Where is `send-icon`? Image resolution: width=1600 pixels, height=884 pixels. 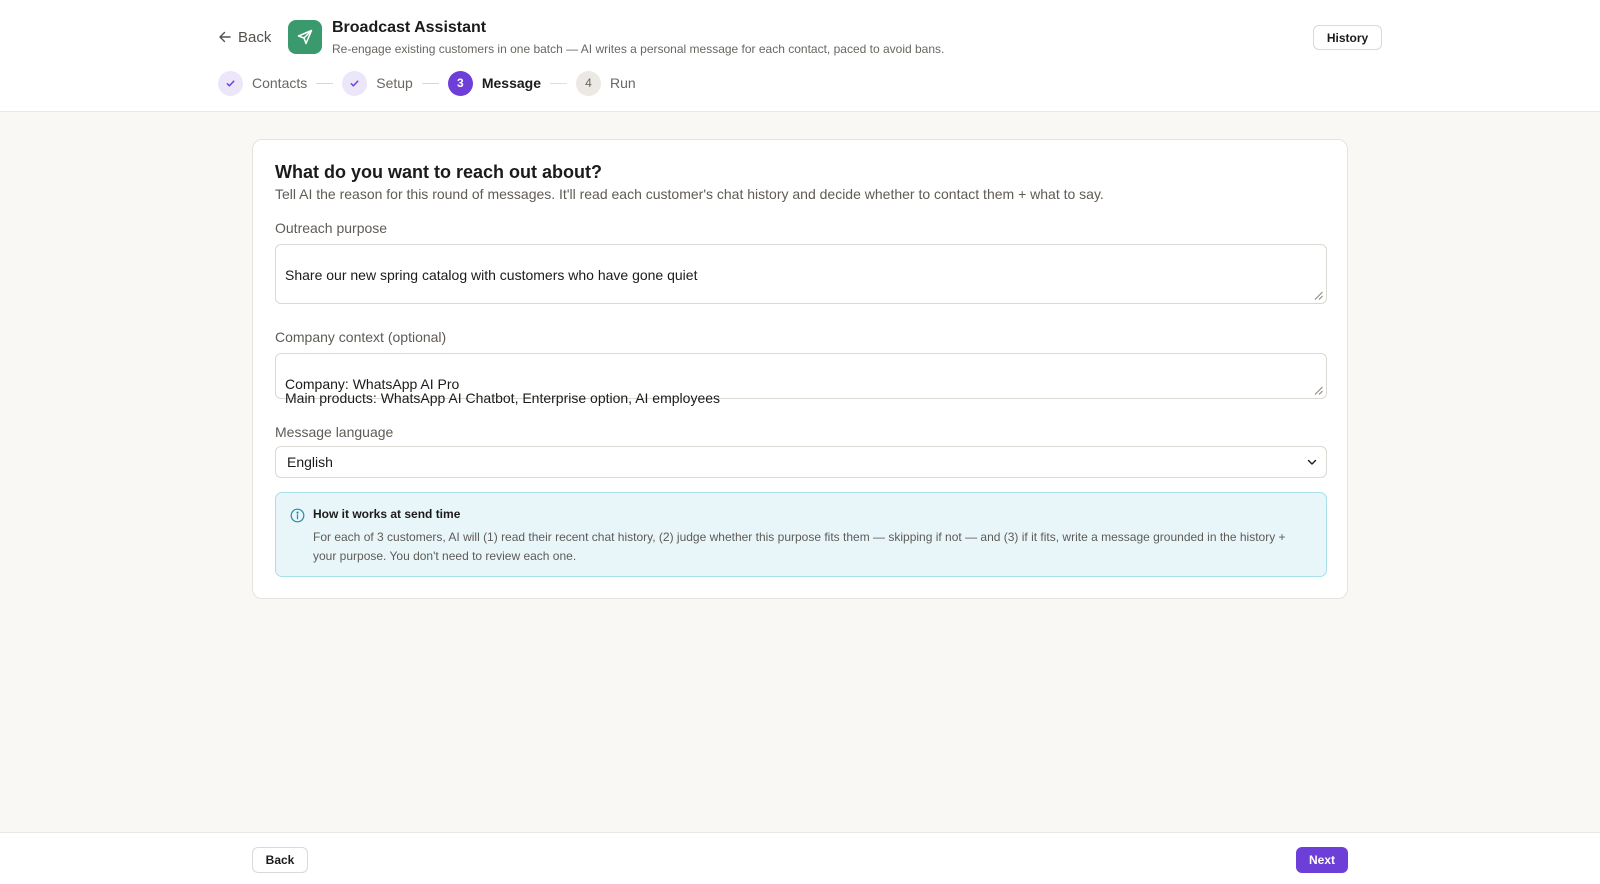 send-icon is located at coordinates (305, 37).